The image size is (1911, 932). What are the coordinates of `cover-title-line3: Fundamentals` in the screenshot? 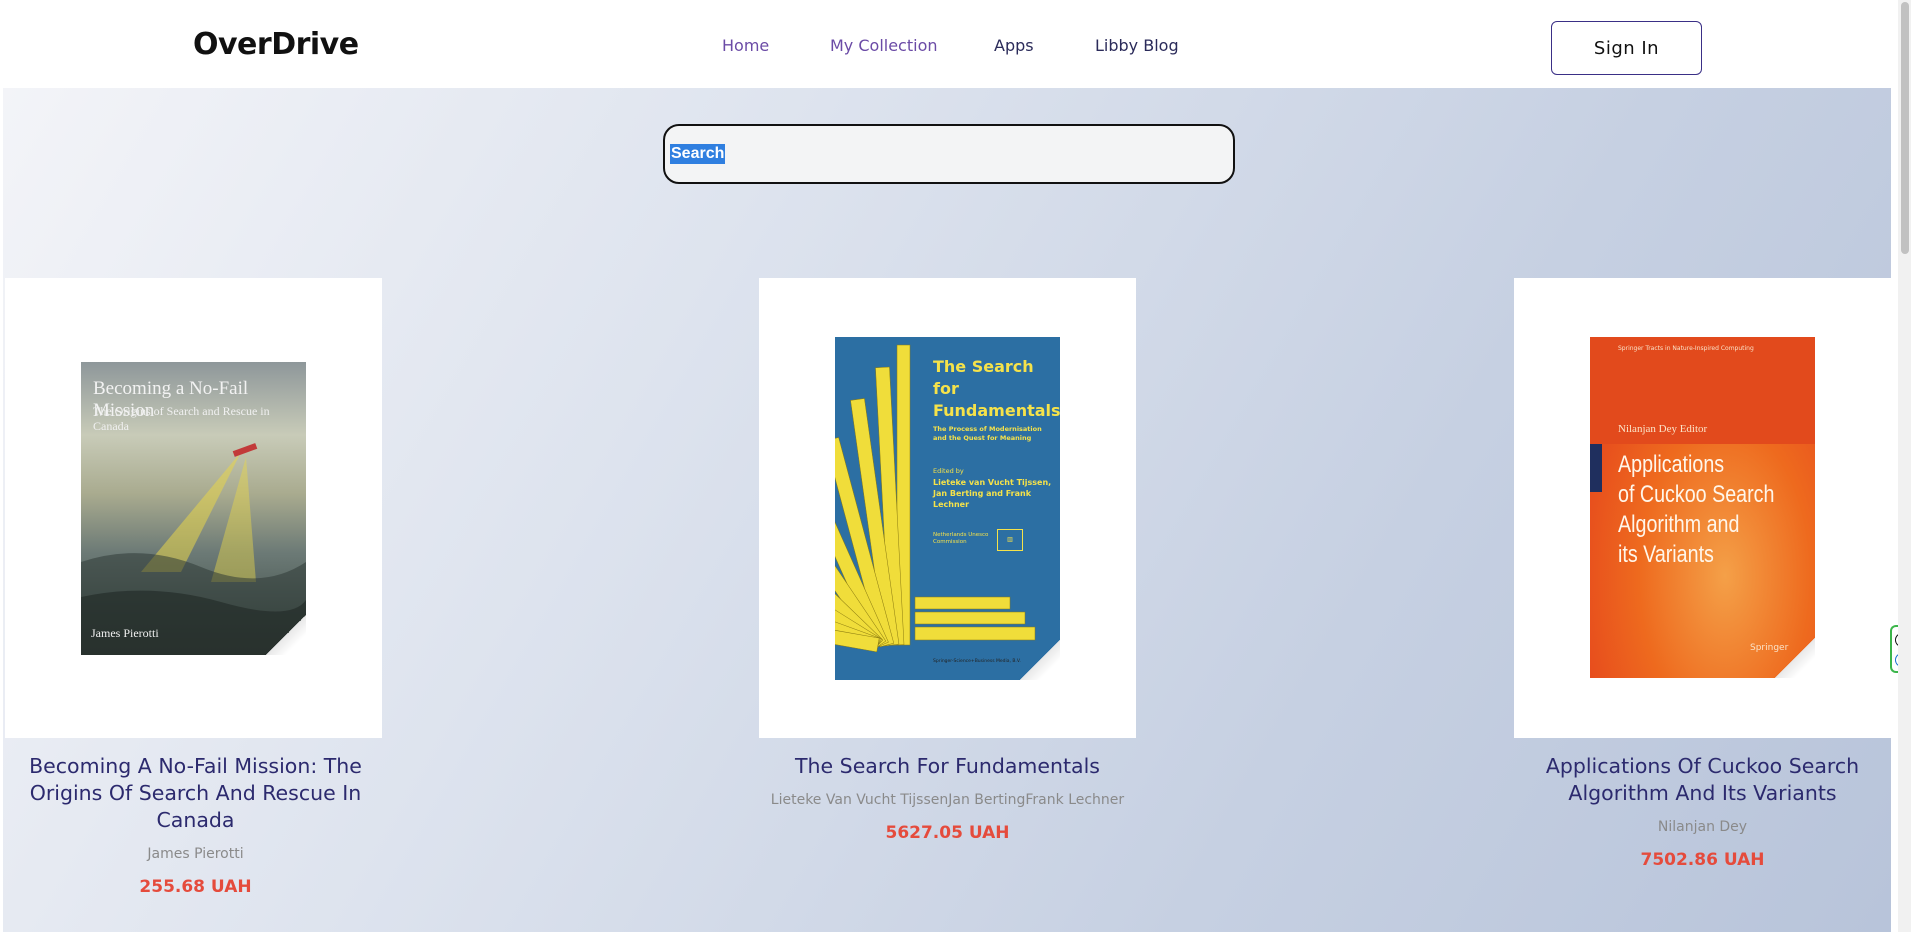 It's located at (996, 410).